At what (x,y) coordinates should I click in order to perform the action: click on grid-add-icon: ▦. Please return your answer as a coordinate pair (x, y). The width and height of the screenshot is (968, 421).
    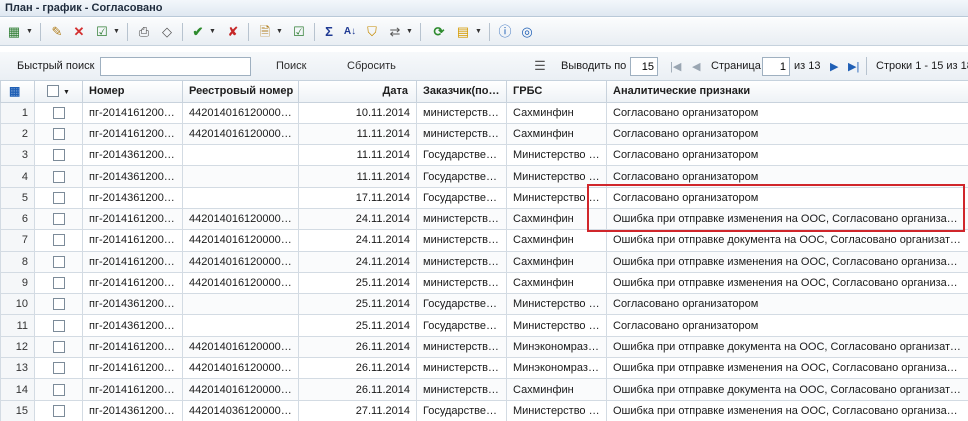
    Looking at the image, I should click on (14, 32).